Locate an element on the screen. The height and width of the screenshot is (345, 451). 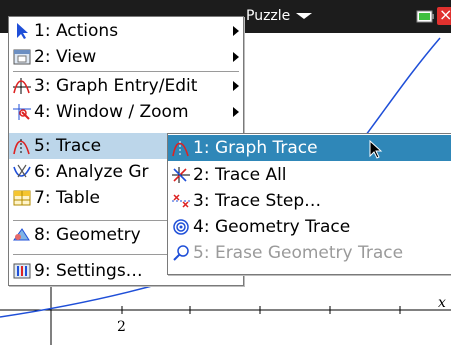
window-zoom-icon is located at coordinates (22, 112).